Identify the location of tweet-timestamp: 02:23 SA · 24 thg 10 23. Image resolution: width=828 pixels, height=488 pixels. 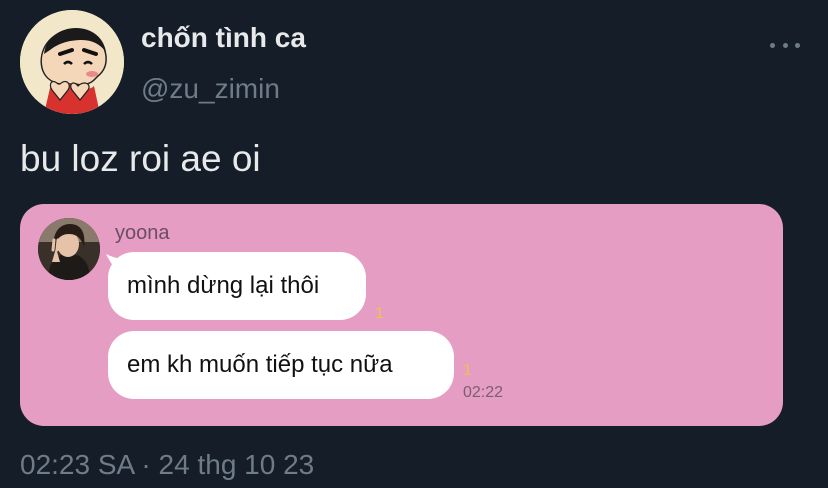
(167, 465).